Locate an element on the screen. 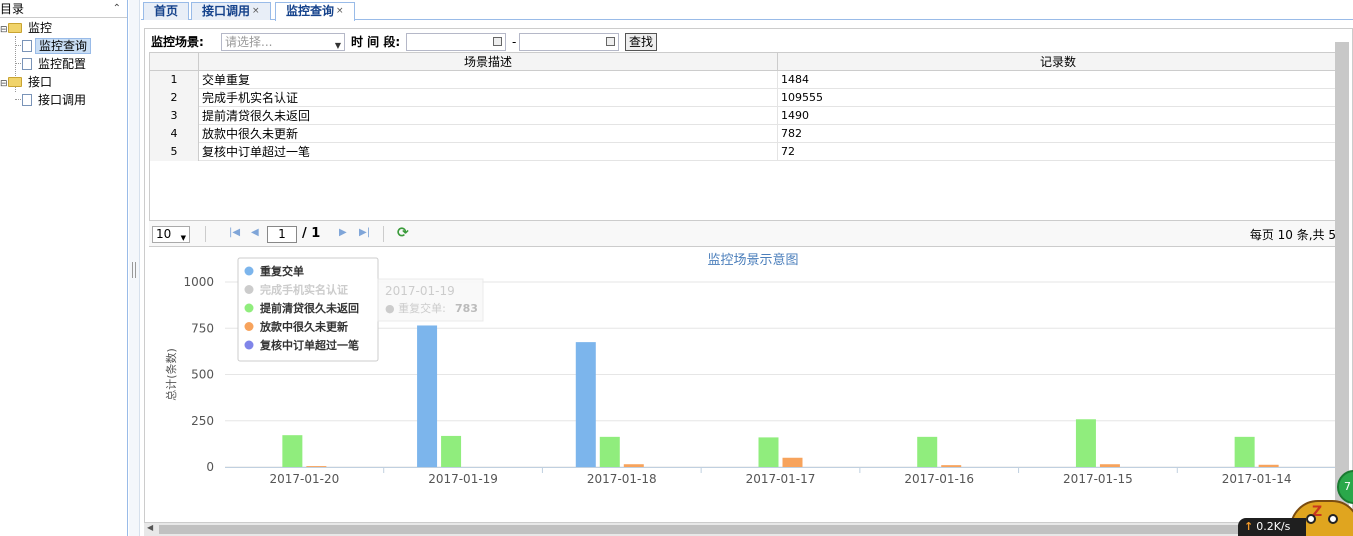 This screenshot has height=536, width=1353. legend-item: 放款中很久未更新 is located at coordinates (303, 327).